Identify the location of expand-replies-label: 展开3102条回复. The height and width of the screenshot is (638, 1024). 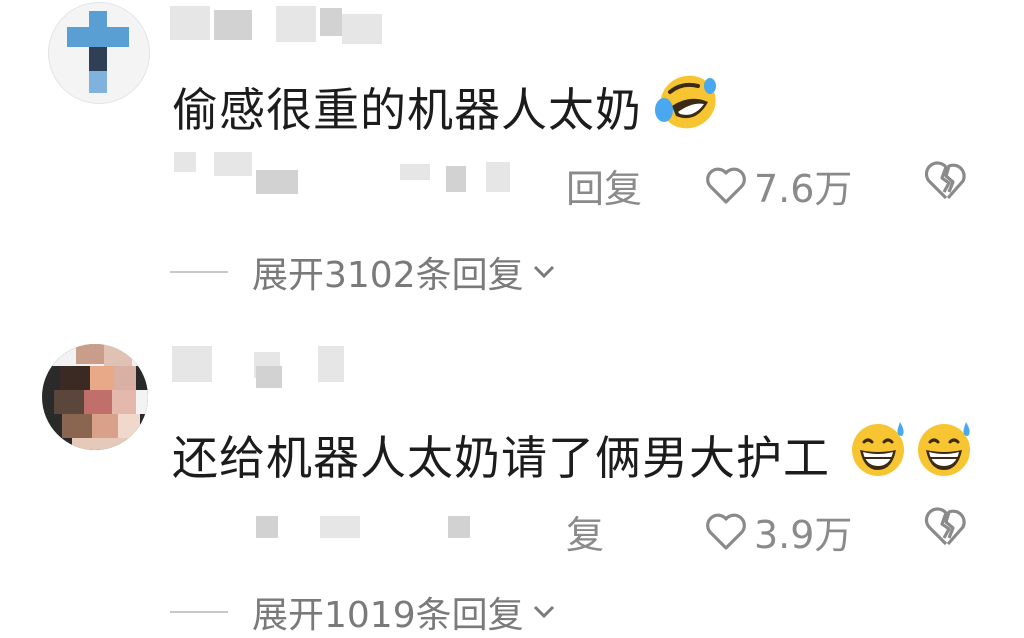
(388, 275).